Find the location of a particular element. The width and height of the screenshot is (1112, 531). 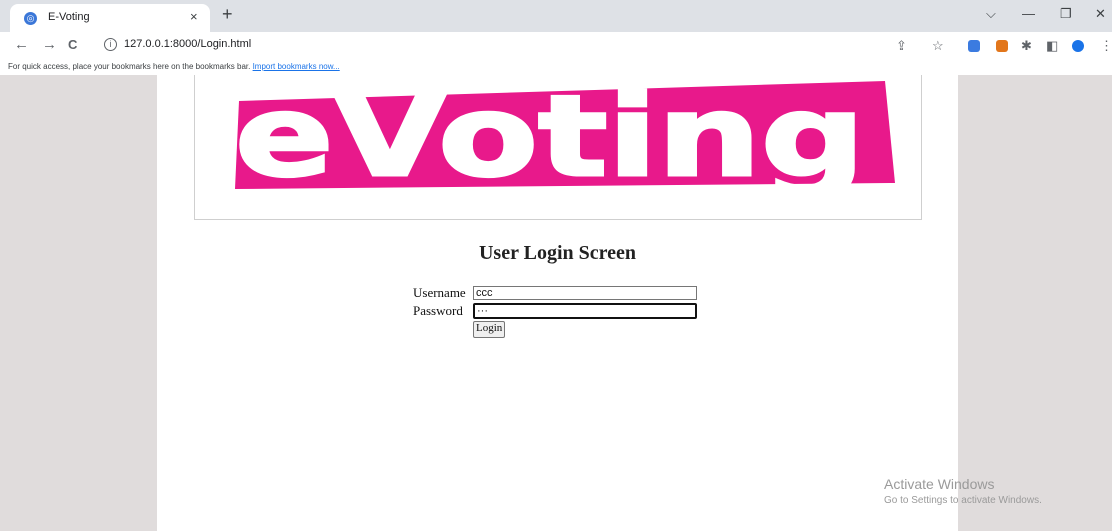

close-tab-icon: × is located at coordinates (194, 16).